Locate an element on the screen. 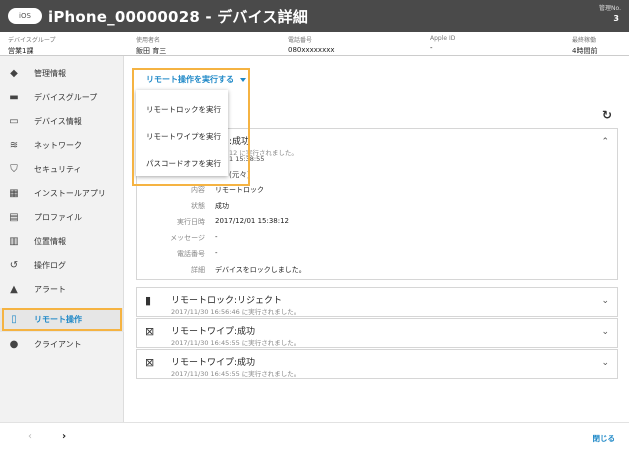 The width and height of the screenshot is (629, 452). sidebar-item-installed-apps: ▦ インストールアプリ is located at coordinates (62, 194).